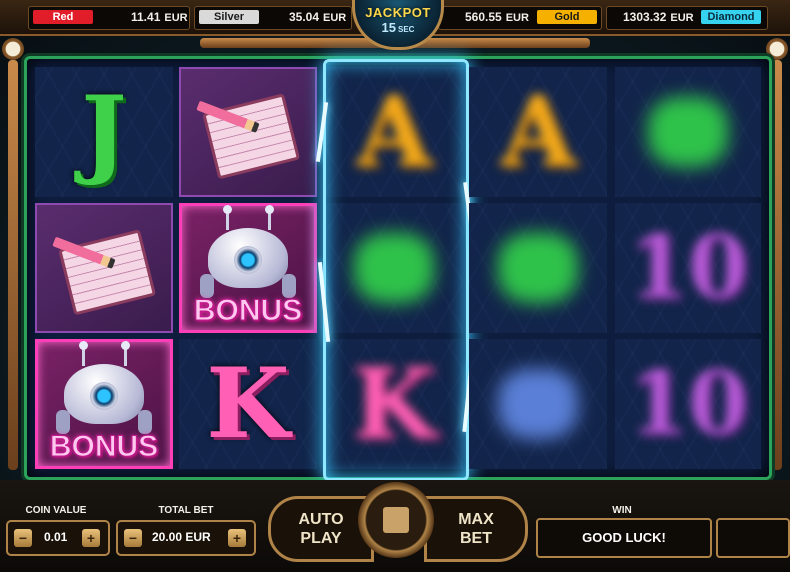 Image resolution: width=790 pixels, height=572 pixels. I want to click on total-bet-field: − 20.00 EUR +, so click(186, 538).